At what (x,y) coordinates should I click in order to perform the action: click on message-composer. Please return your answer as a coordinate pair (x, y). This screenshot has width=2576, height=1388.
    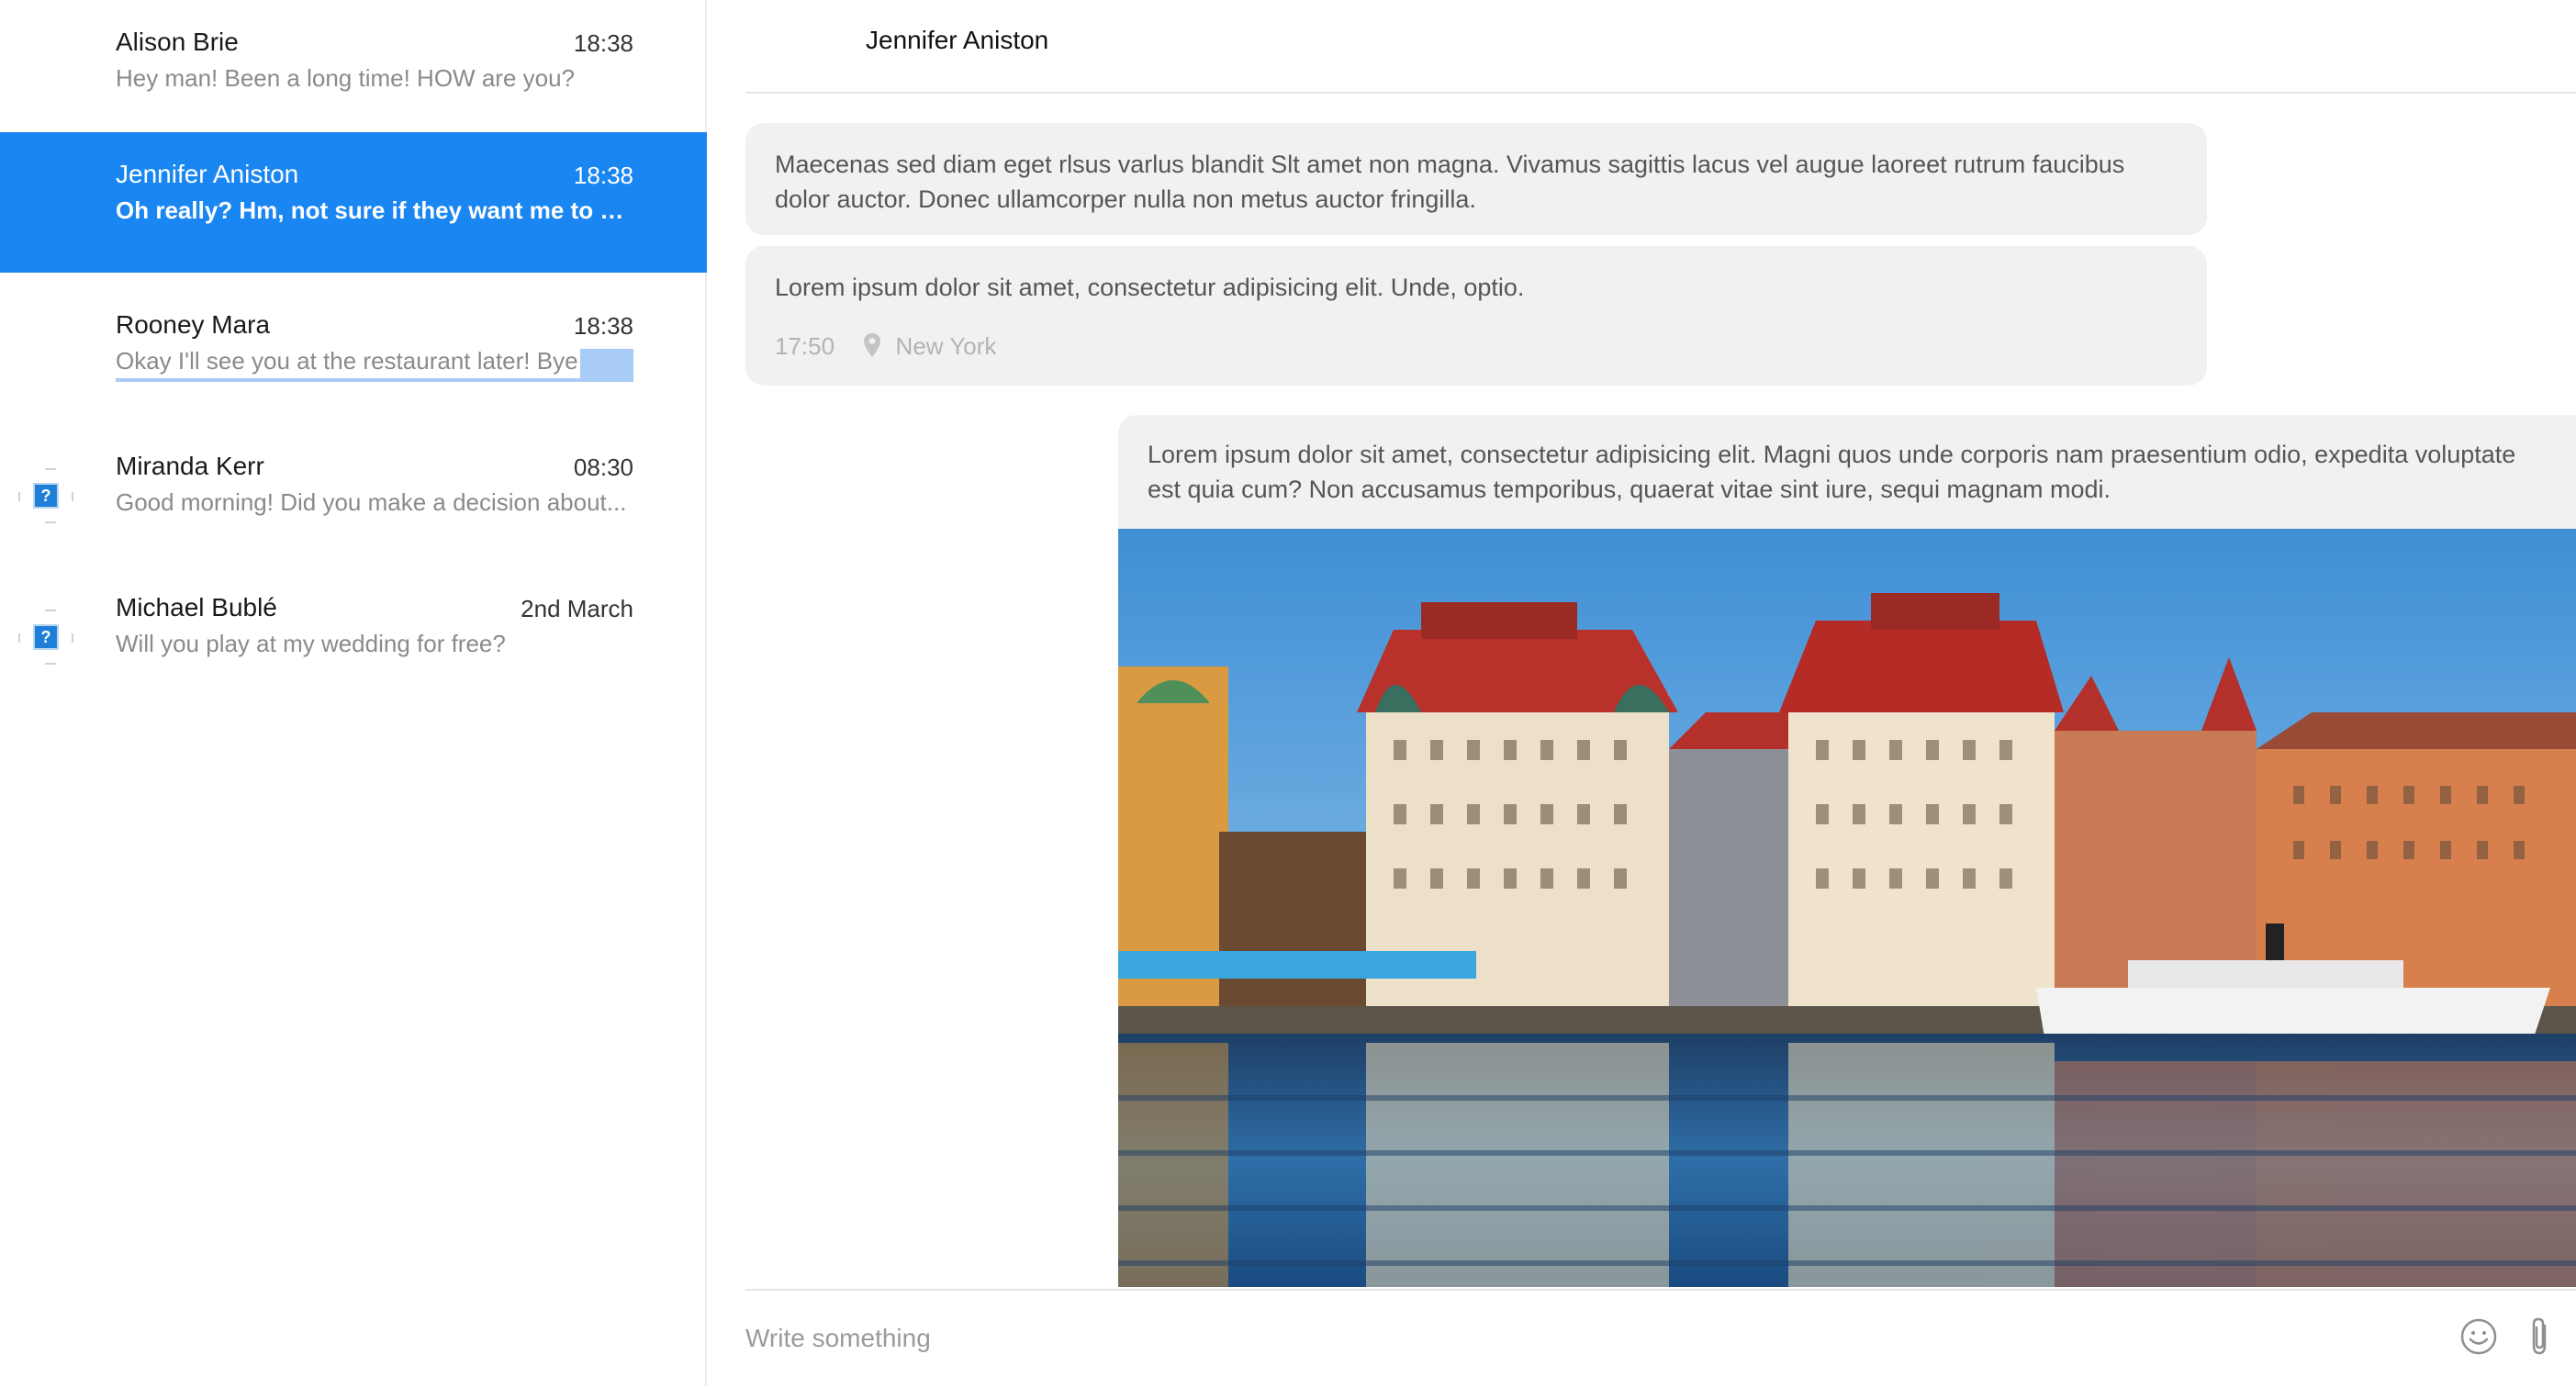
    Looking at the image, I should click on (1660, 1338).